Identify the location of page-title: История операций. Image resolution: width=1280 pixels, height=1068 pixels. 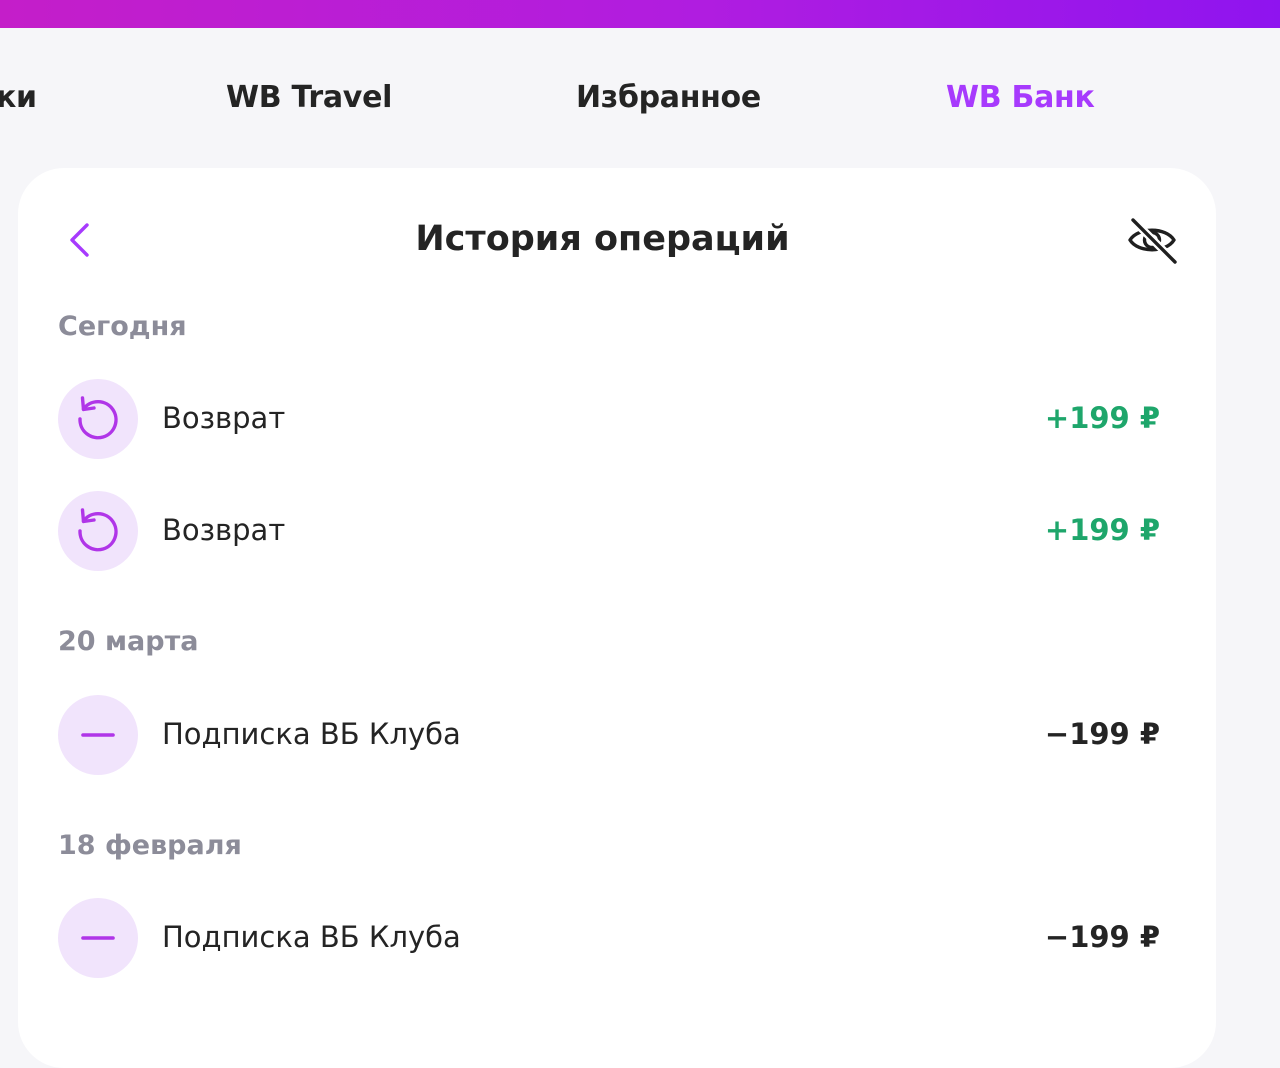
(602, 239).